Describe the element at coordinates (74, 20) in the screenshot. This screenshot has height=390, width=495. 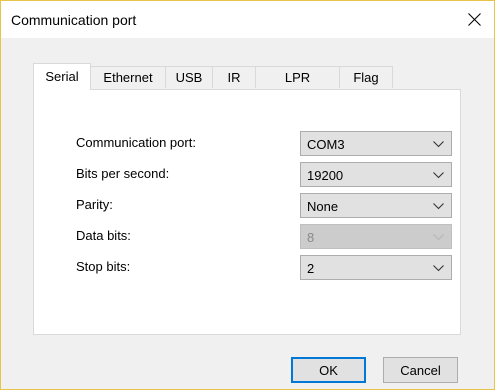
I see `window-title: Communication port` at that location.